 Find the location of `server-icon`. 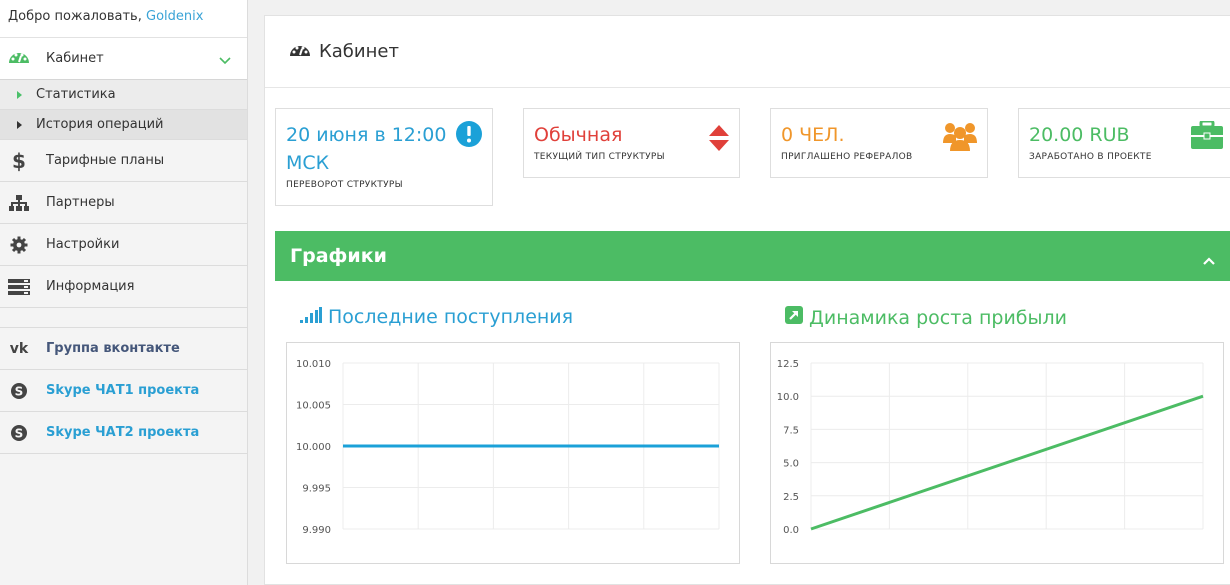

server-icon is located at coordinates (19, 287).